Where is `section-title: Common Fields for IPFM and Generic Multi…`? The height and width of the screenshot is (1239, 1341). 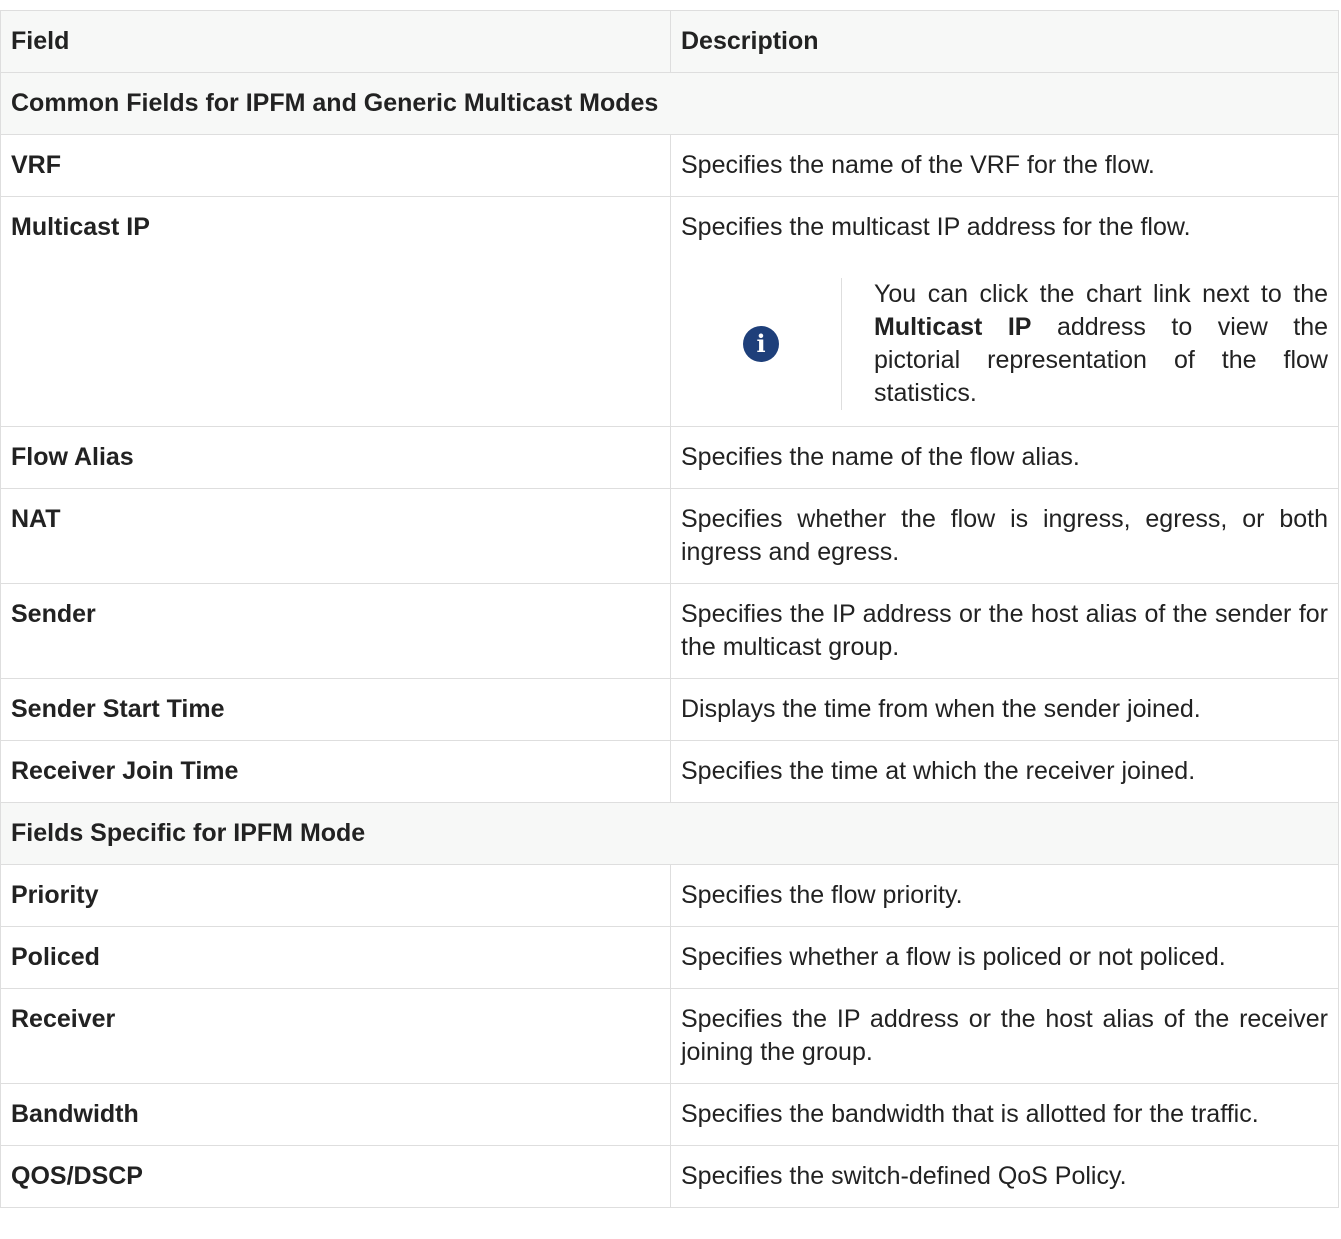
section-title: Common Fields for IPFM and Generic Multi… is located at coordinates (669, 103).